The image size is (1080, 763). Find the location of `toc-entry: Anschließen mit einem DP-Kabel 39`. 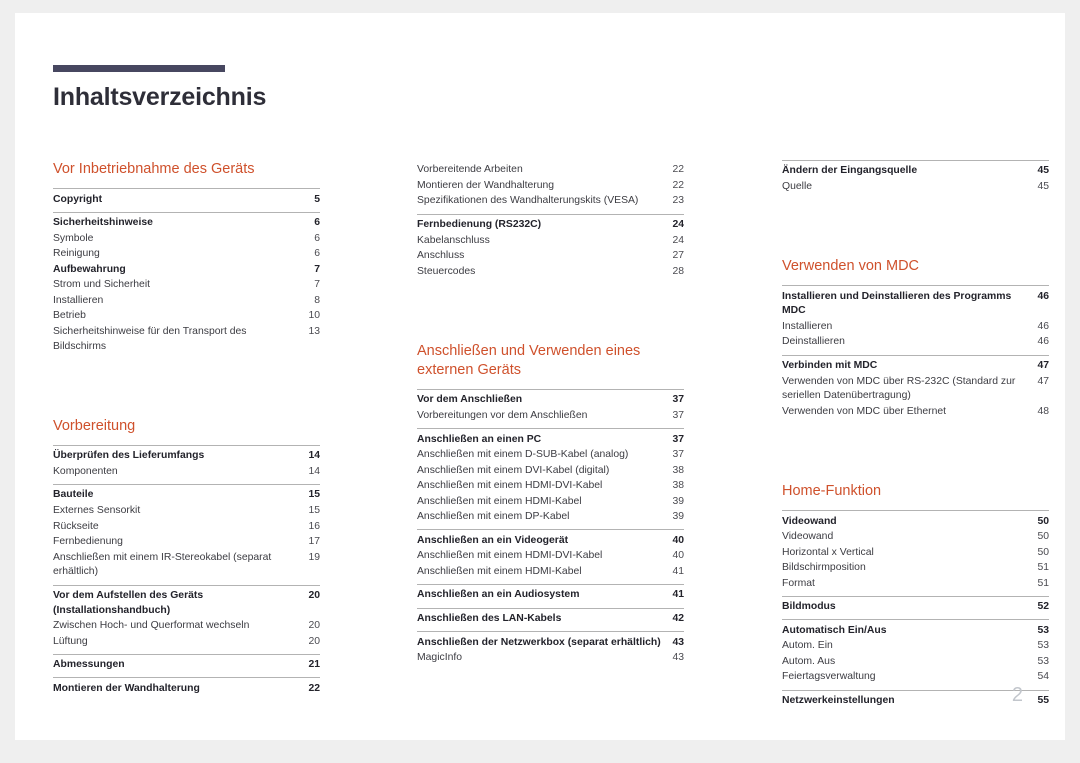

toc-entry: Anschließen mit einem DP-Kabel 39 is located at coordinates (550, 518).